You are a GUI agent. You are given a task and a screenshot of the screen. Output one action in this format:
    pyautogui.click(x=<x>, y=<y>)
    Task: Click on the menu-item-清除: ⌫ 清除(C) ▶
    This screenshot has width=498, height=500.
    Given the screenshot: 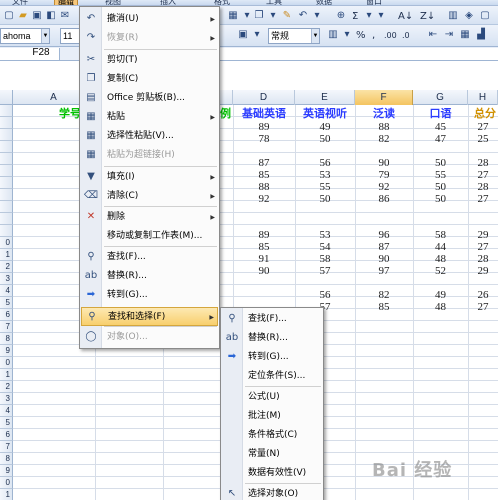 What is the action you would take?
    pyautogui.click(x=149, y=196)
    